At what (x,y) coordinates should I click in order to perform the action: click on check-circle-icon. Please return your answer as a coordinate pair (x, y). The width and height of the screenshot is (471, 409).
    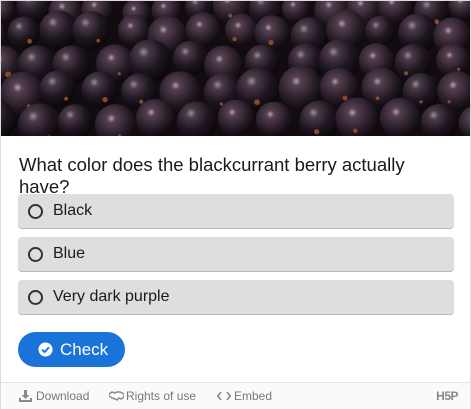
    Looking at the image, I should click on (45, 349).